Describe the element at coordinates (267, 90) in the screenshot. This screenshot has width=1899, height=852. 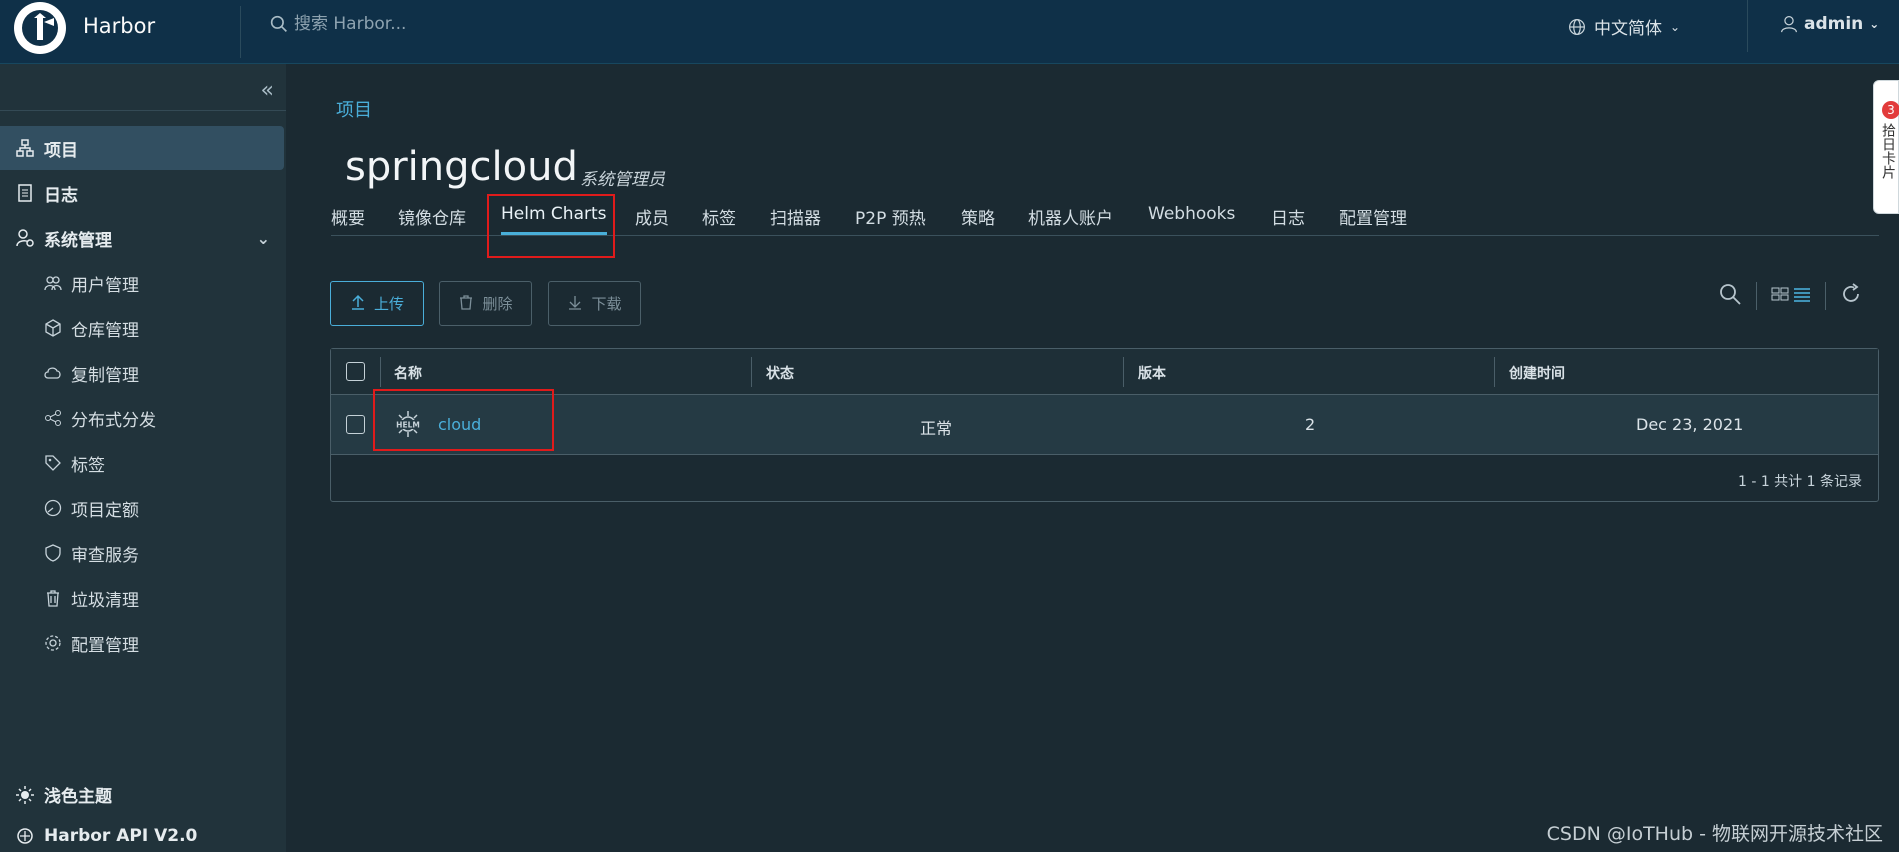
I see `collapse-sidebar-icon: «` at that location.